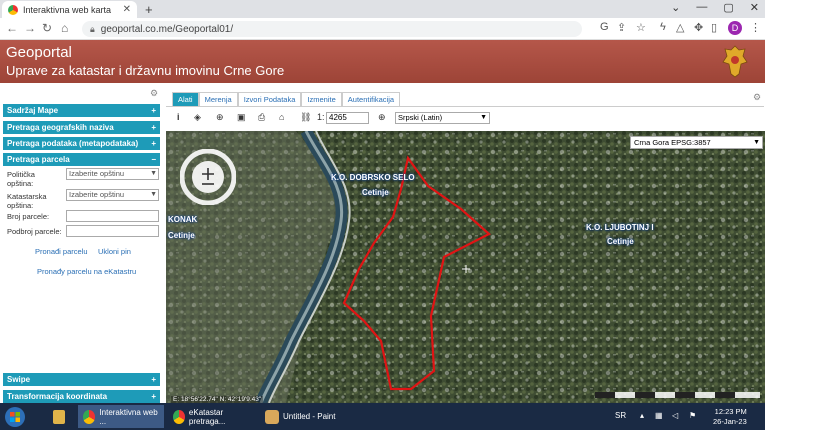 The width and height of the screenshot is (840, 430). Describe the element at coordinates (735, 28) in the screenshot. I see `profile-avatar: D` at that location.